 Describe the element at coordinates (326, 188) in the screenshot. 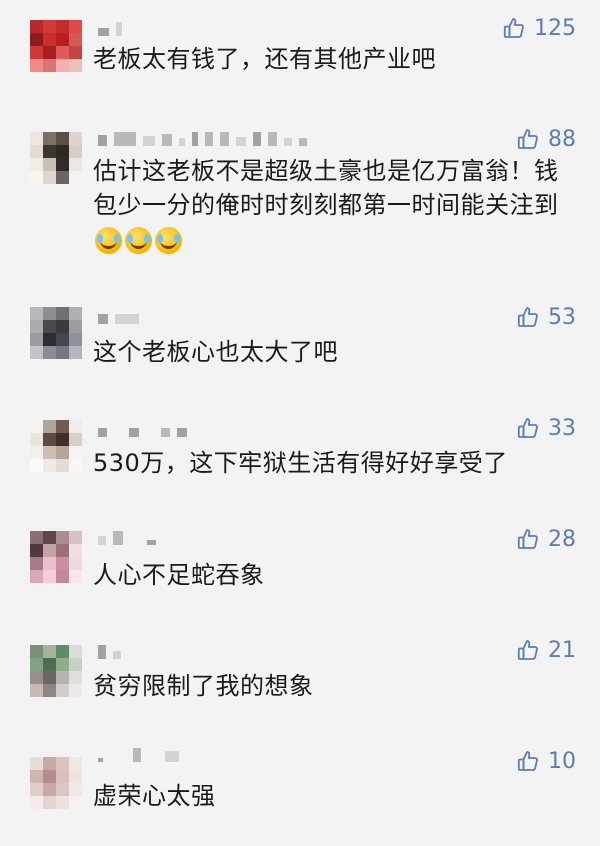

I see `comment-text-body: 估计这老板不是超级土豪也是亿万富翁！钱包少一分的俺时时刻刻都第一时间能关注到` at that location.